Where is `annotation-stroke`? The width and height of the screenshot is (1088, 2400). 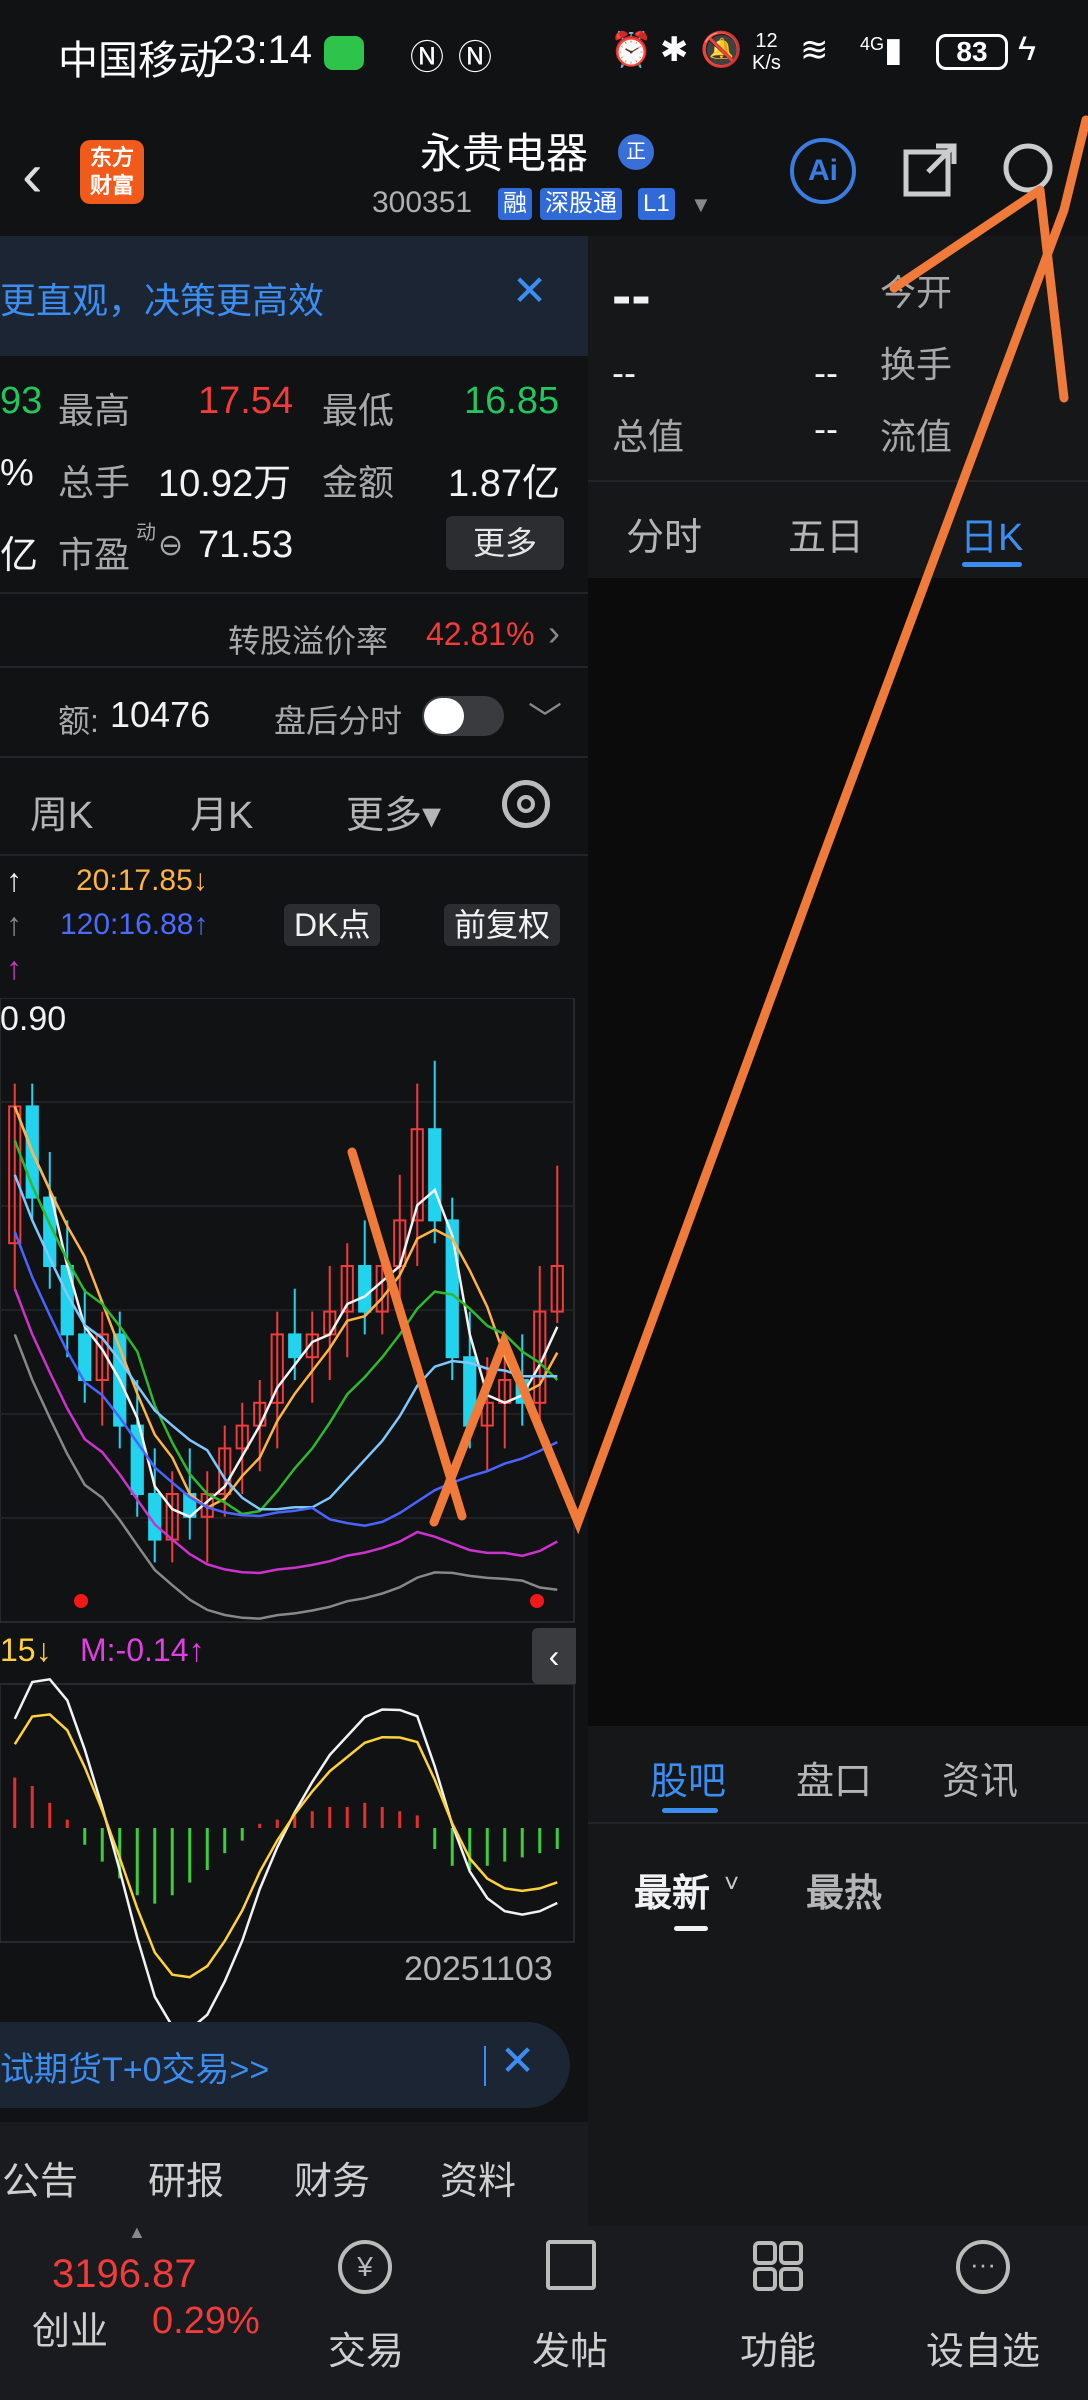
annotation-stroke is located at coordinates (979, 294).